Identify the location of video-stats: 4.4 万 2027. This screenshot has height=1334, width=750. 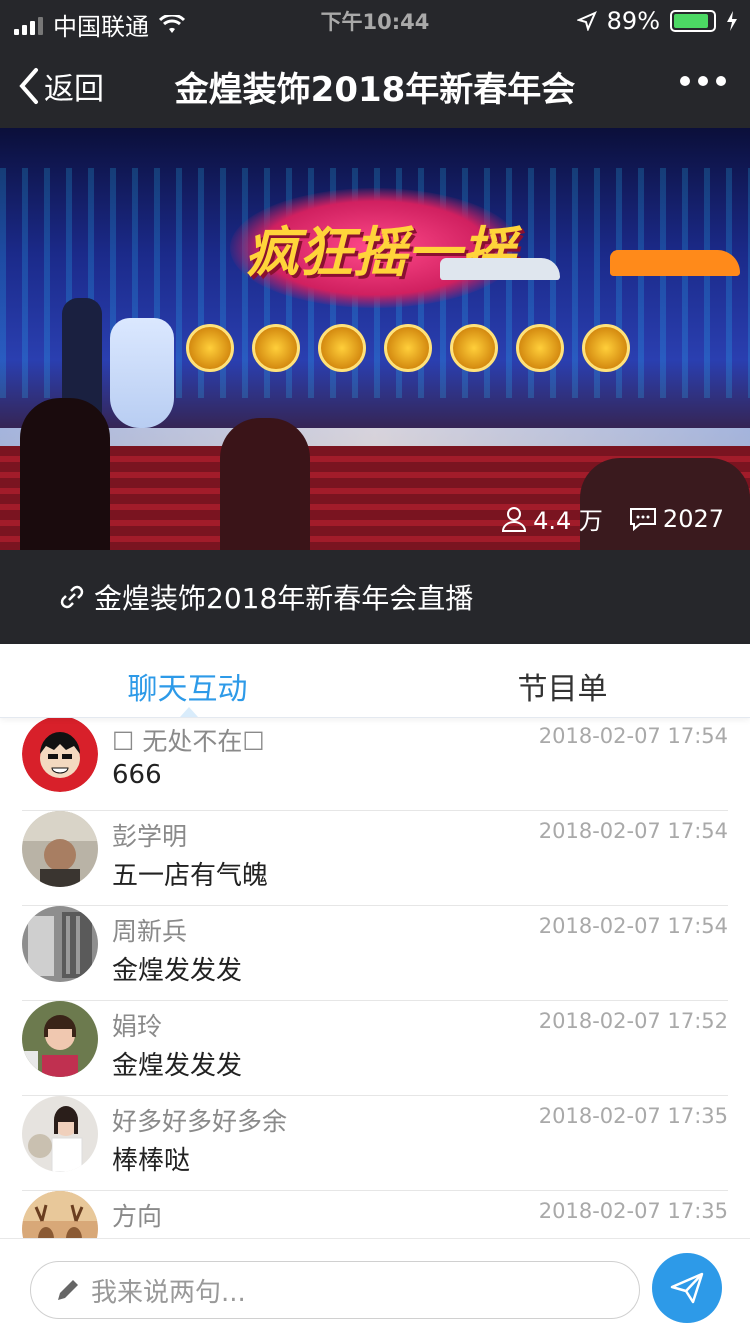
(612, 518).